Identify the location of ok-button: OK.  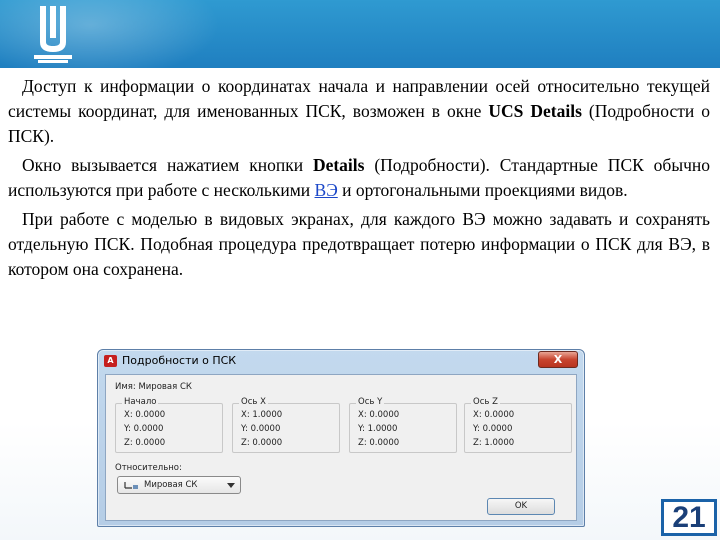
(521, 506).